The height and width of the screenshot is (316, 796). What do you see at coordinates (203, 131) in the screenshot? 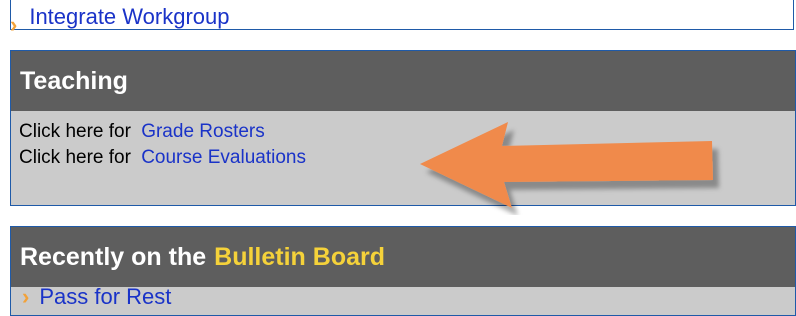
I see `grade-rosters-link: Grade Rosters` at bounding box center [203, 131].